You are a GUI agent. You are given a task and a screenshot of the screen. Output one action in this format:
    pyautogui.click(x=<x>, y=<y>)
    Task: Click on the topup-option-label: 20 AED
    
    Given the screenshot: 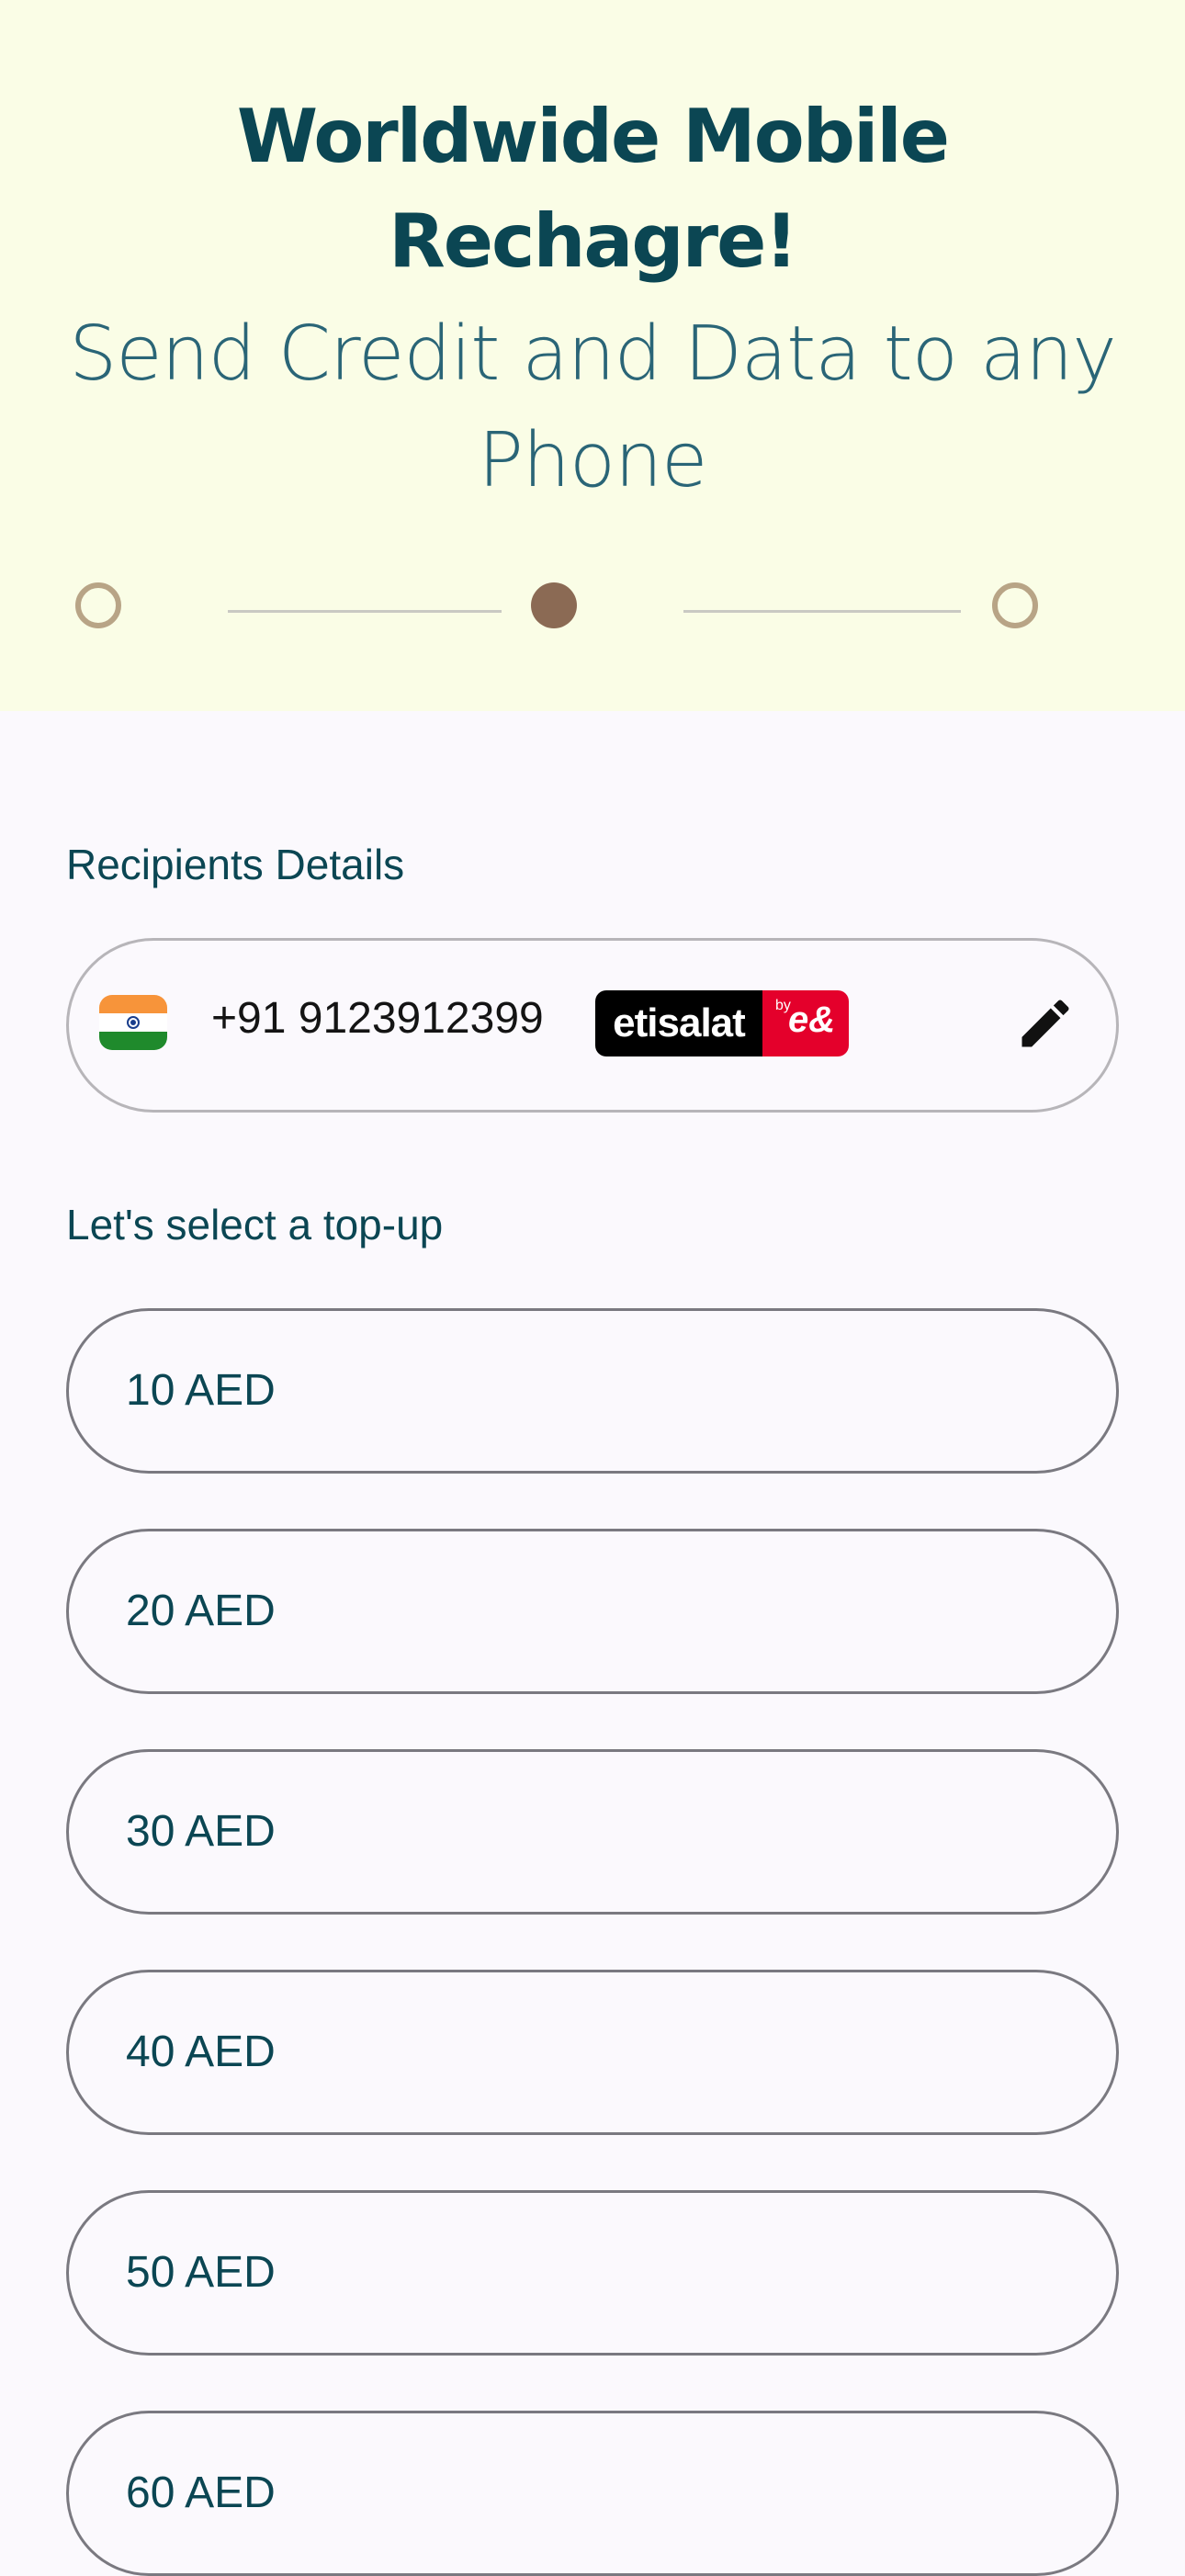 What is the action you would take?
    pyautogui.click(x=201, y=1611)
    